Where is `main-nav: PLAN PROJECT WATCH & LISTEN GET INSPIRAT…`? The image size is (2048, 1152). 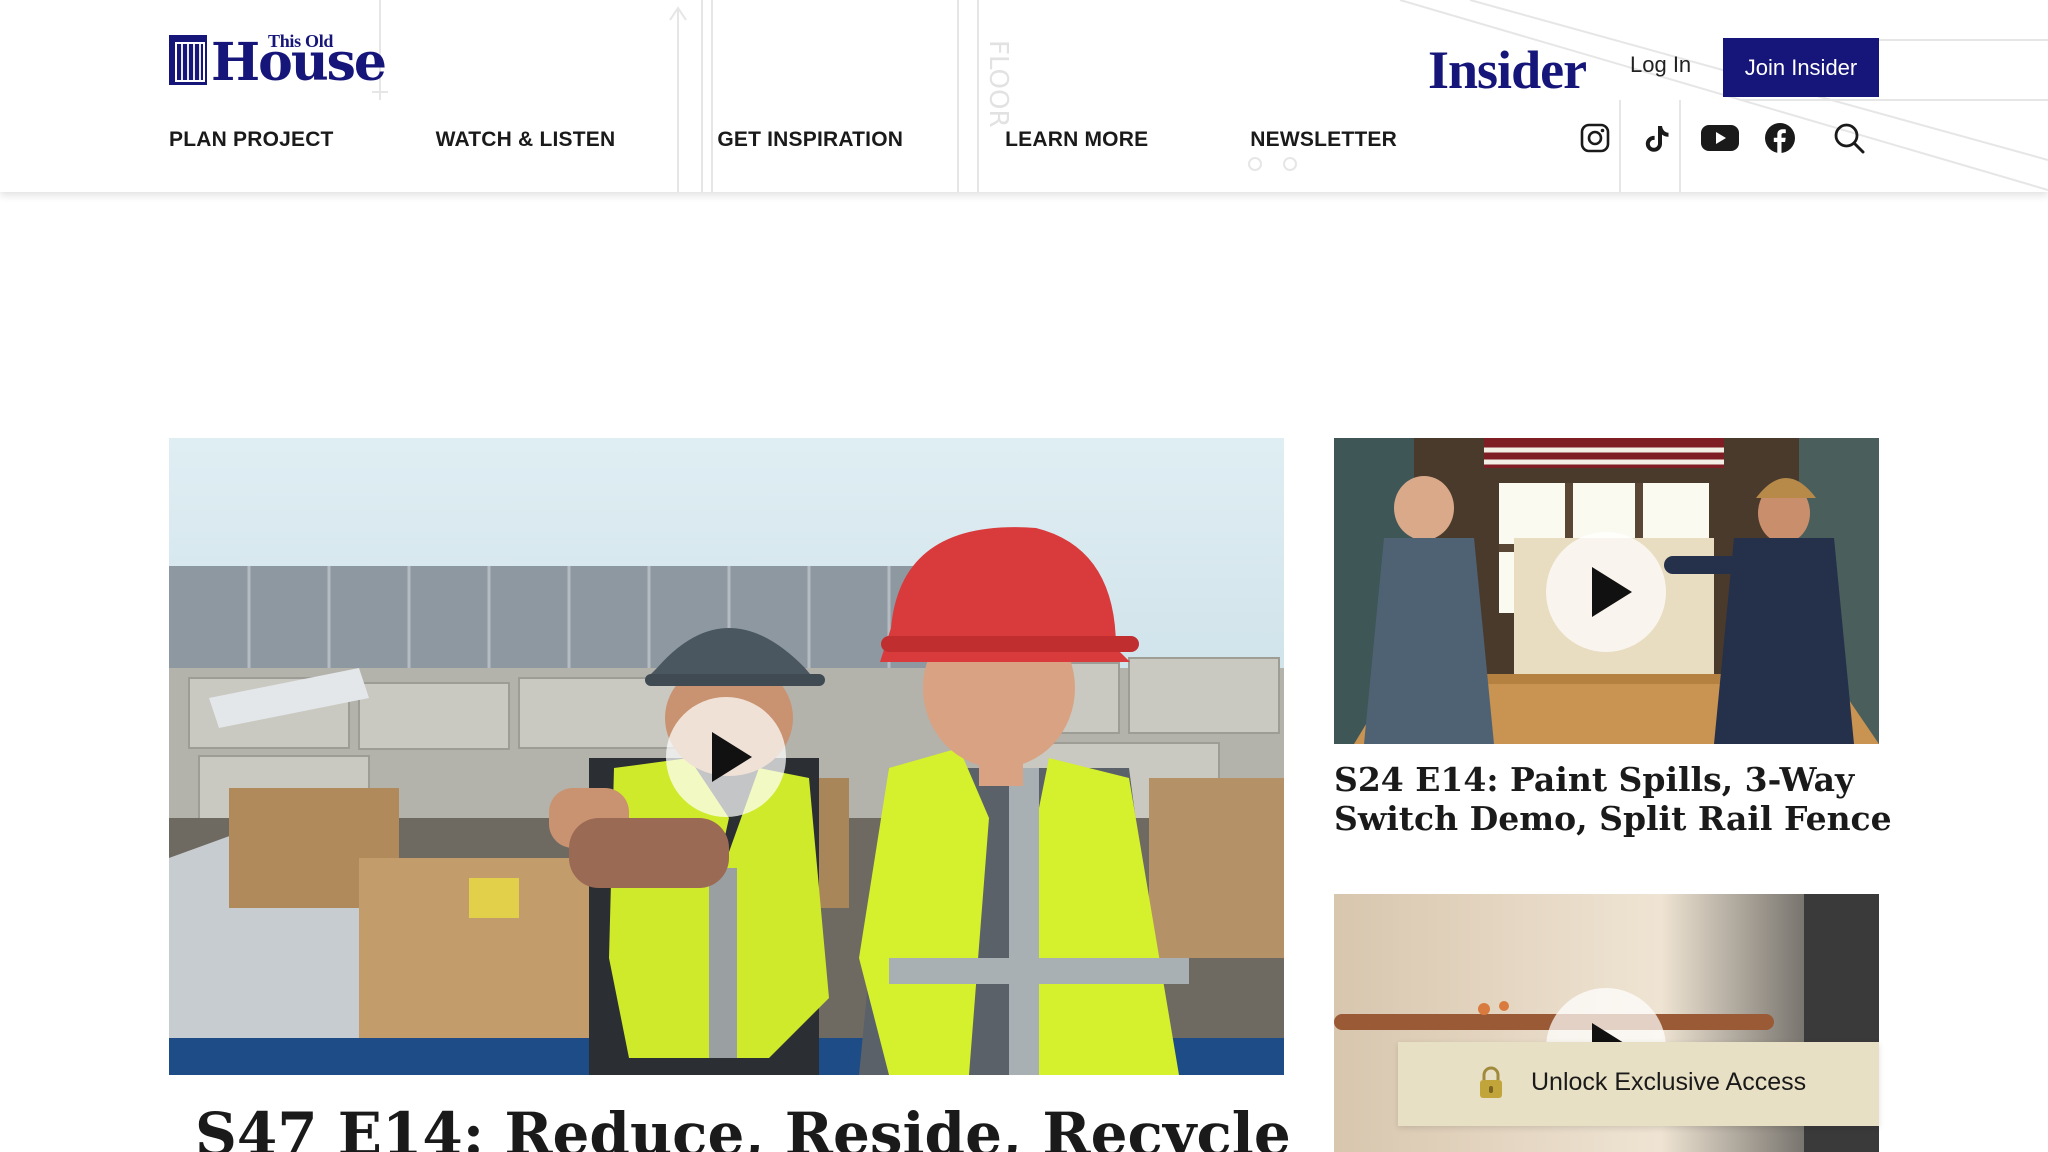 main-nav: PLAN PROJECT WATCH & LISTEN GET INSPIRAT… is located at coordinates (834, 140).